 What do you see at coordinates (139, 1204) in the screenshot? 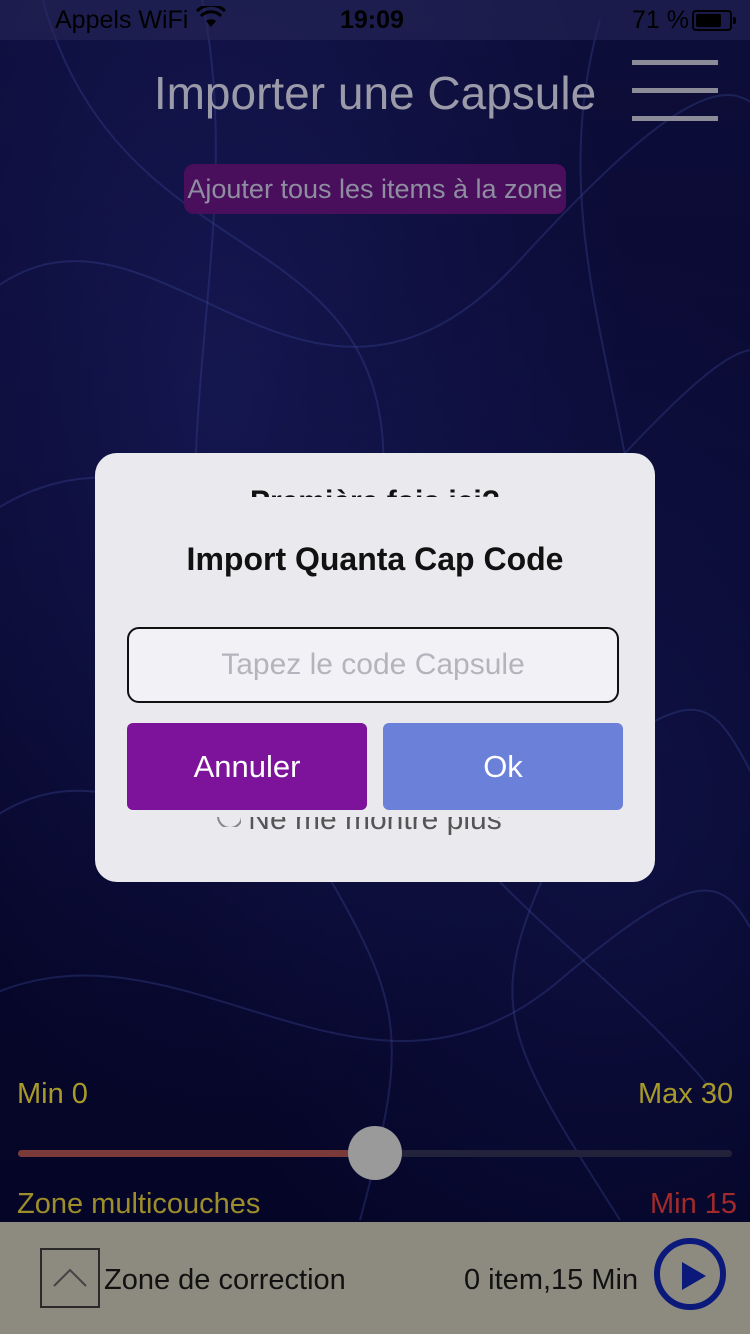
I see `zone-label: Zone multicouches` at bounding box center [139, 1204].